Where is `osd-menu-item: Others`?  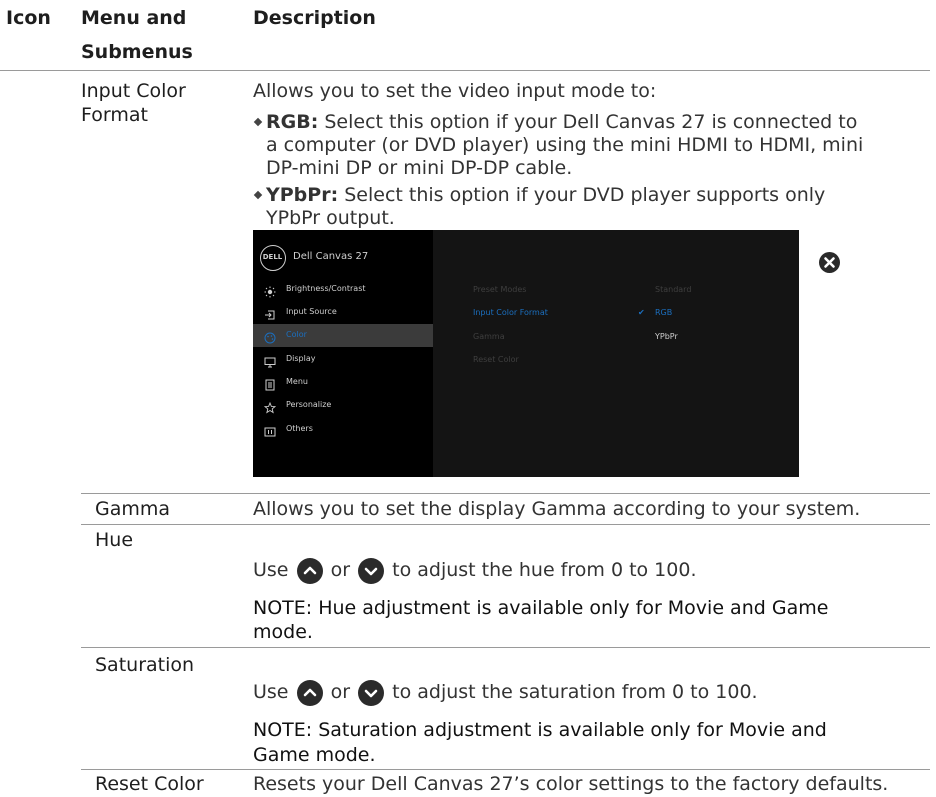 osd-menu-item: Others is located at coordinates (343, 429).